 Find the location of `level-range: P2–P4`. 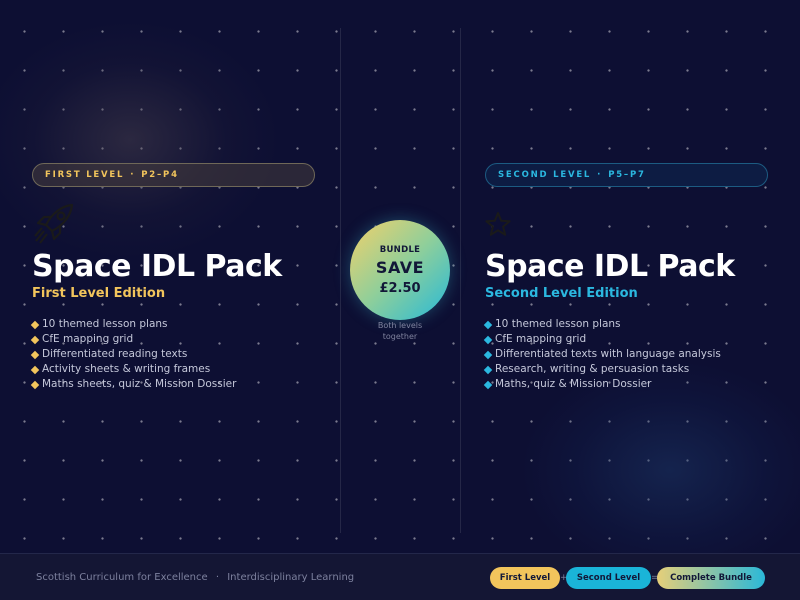

level-range: P2–P4 is located at coordinates (160, 175).